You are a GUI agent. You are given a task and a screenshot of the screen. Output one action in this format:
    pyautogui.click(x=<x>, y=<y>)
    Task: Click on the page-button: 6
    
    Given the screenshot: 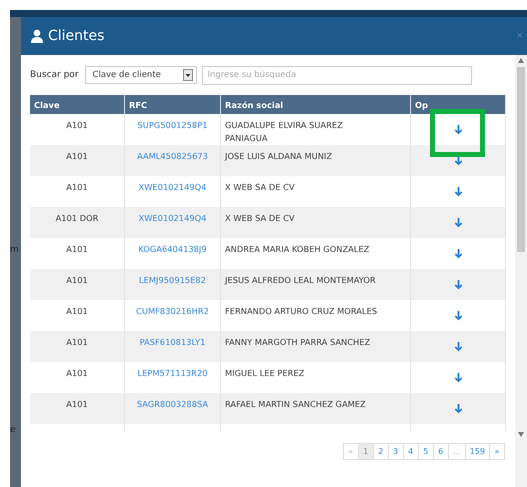 What is the action you would take?
    pyautogui.click(x=440, y=451)
    